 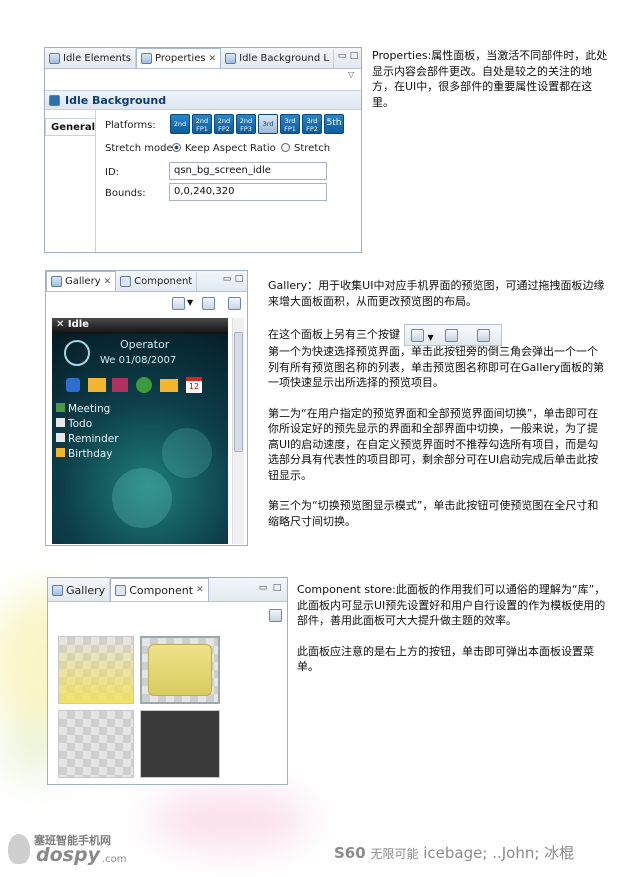 What do you see at coordinates (116, 424) in the screenshot?
I see `list-item: Todo` at bounding box center [116, 424].